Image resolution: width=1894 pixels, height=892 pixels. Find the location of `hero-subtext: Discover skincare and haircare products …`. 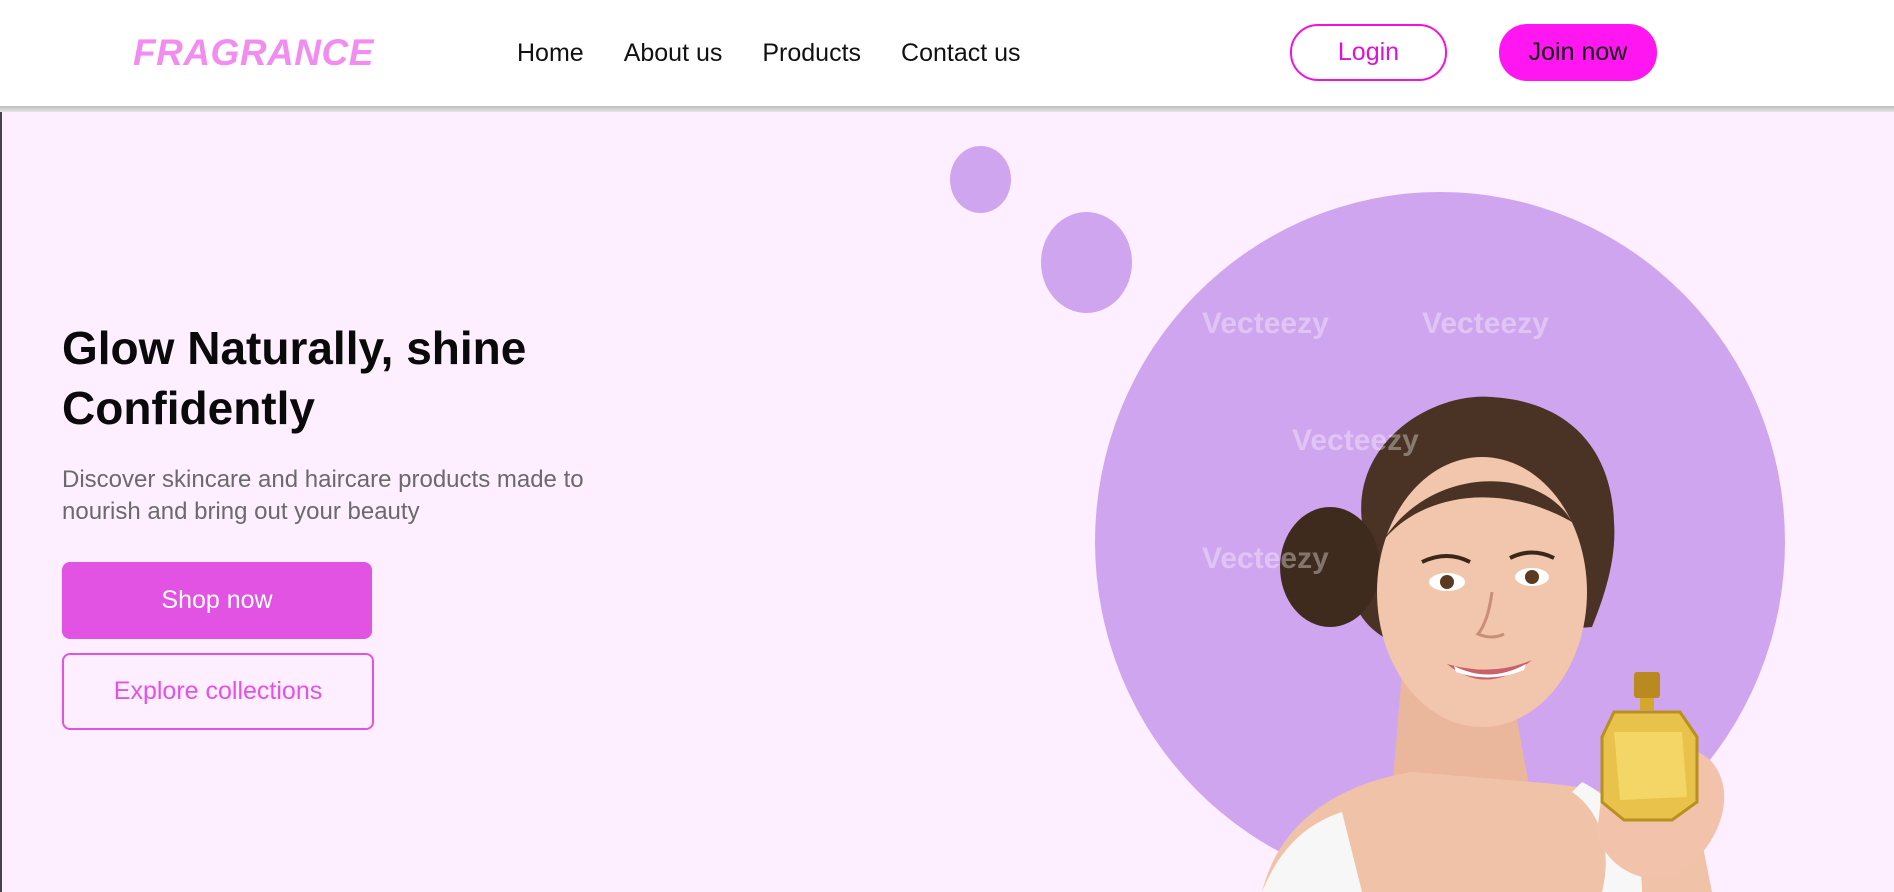

hero-subtext: Discover skincare and haircare products … is located at coordinates (323, 495).